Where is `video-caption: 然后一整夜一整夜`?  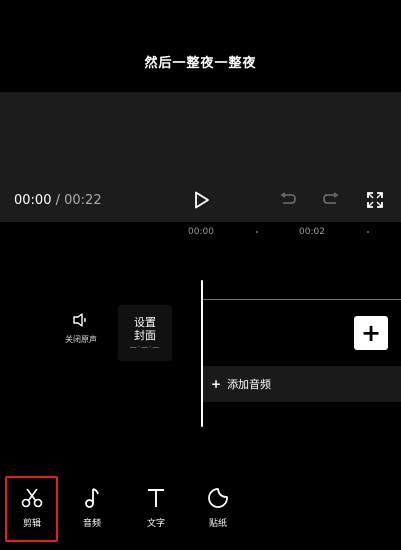 video-caption: 然后一整夜一整夜 is located at coordinates (200, 63).